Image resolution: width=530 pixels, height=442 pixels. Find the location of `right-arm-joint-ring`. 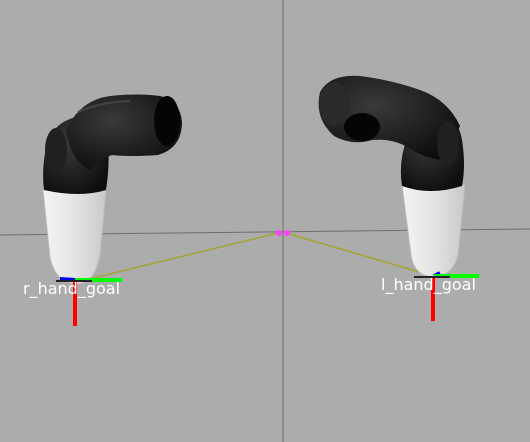

right-arm-joint-ring is located at coordinates (56, 150).